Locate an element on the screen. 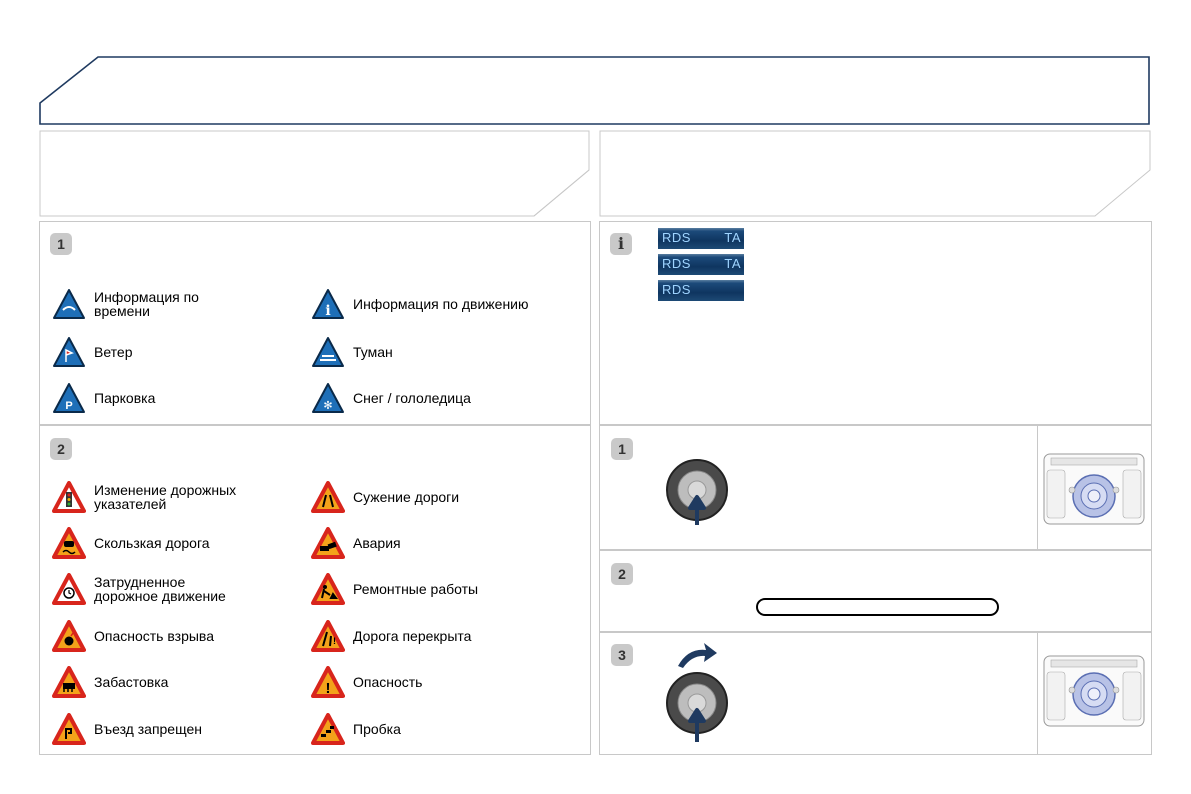  list-item-label: Дорога перекрыта is located at coordinates (412, 636).